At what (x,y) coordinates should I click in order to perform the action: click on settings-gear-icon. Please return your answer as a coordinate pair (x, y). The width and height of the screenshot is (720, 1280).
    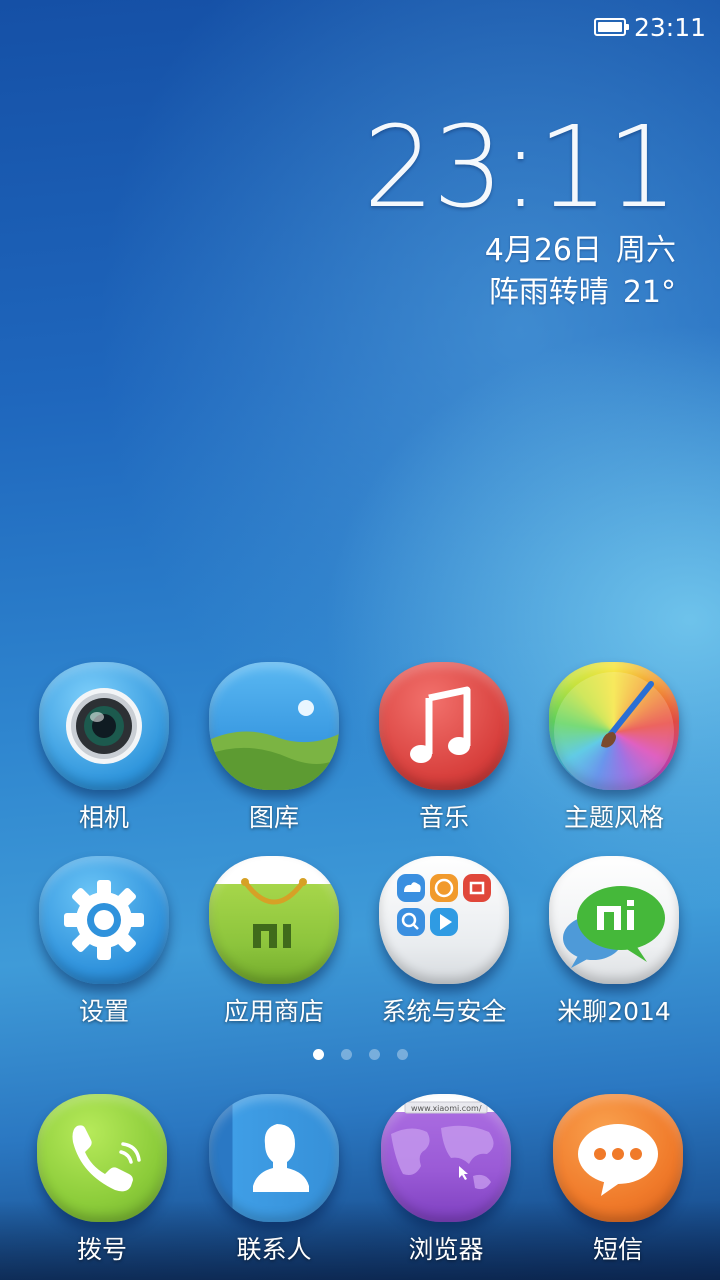
    Looking at the image, I should click on (104, 920).